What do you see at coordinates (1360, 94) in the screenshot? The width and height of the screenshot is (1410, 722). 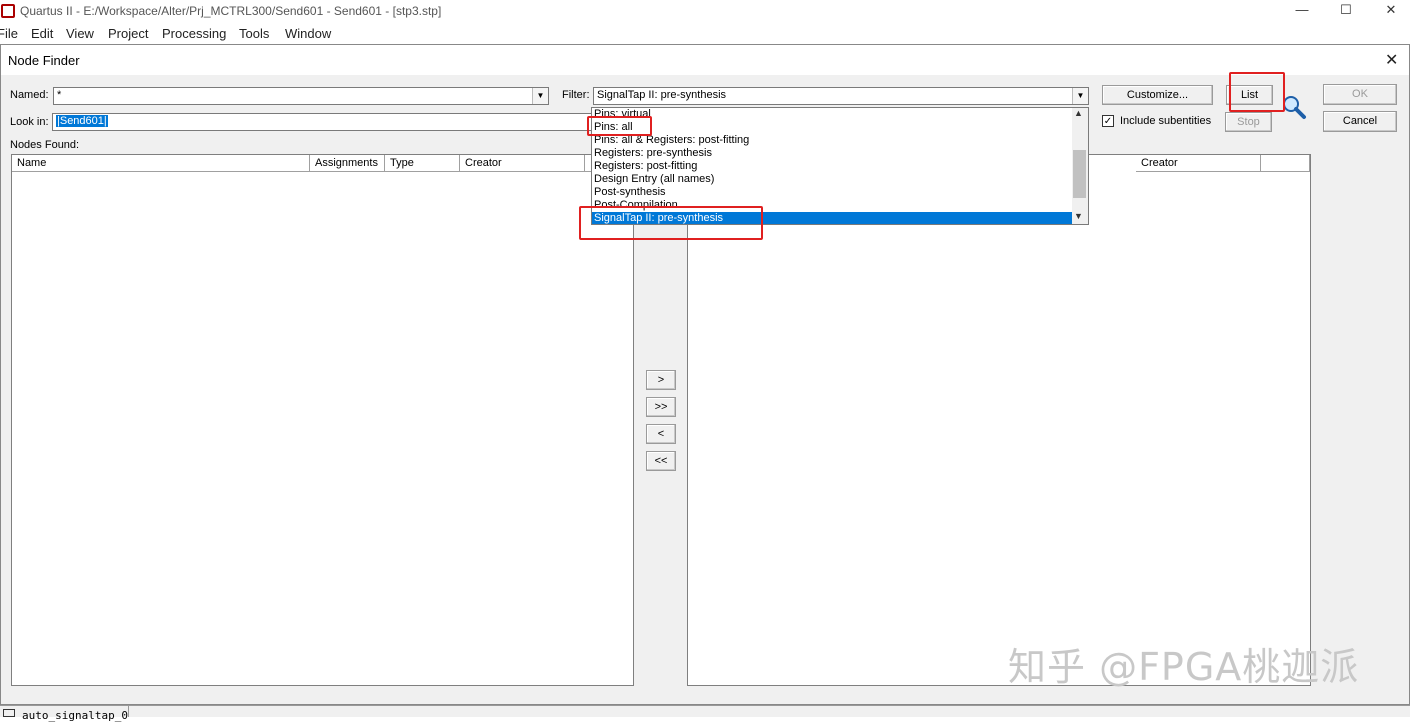 I see `ok-button: OK` at bounding box center [1360, 94].